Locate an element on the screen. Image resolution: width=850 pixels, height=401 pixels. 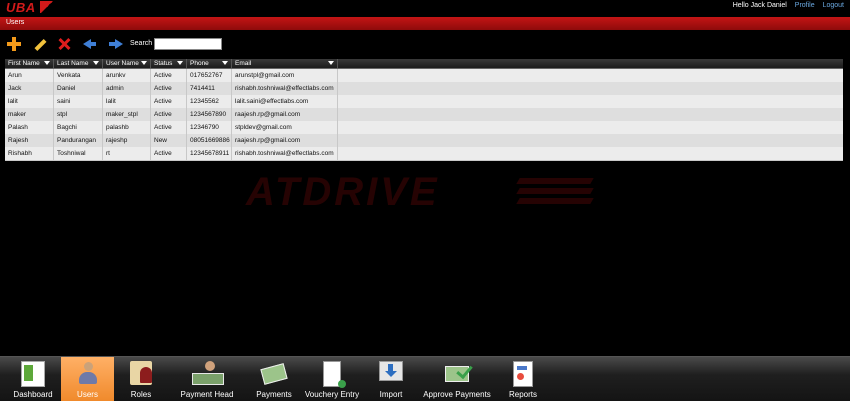
cell-first-name: maker is located at coordinates (29, 114).